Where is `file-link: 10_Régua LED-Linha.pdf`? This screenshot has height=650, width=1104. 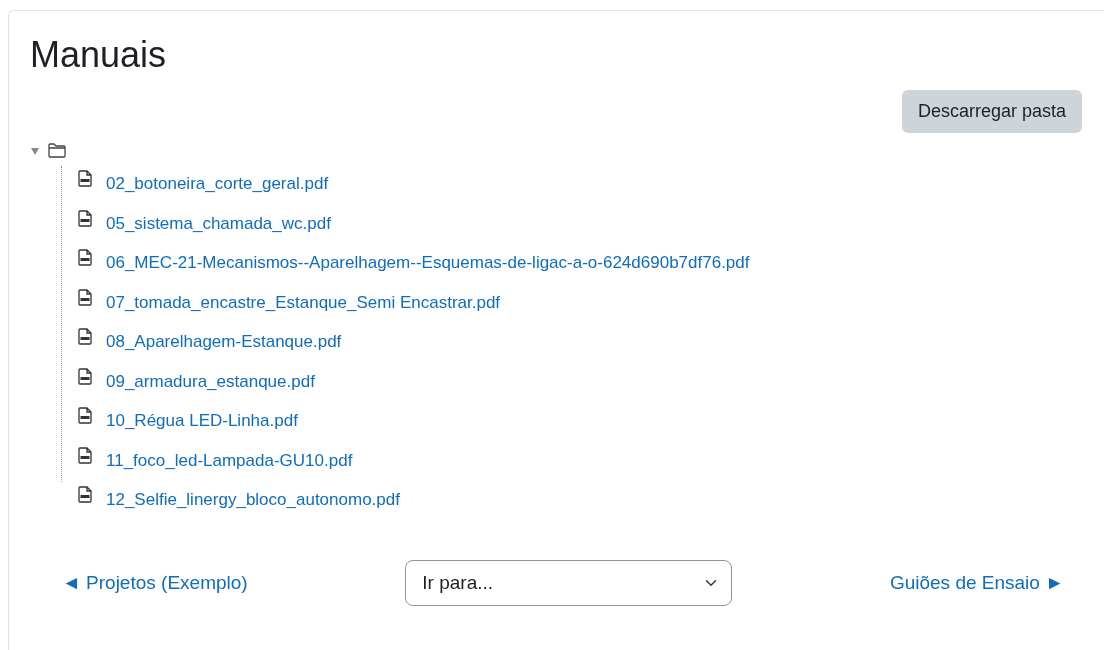
file-link: 10_Régua LED-Linha.pdf is located at coordinates (202, 421).